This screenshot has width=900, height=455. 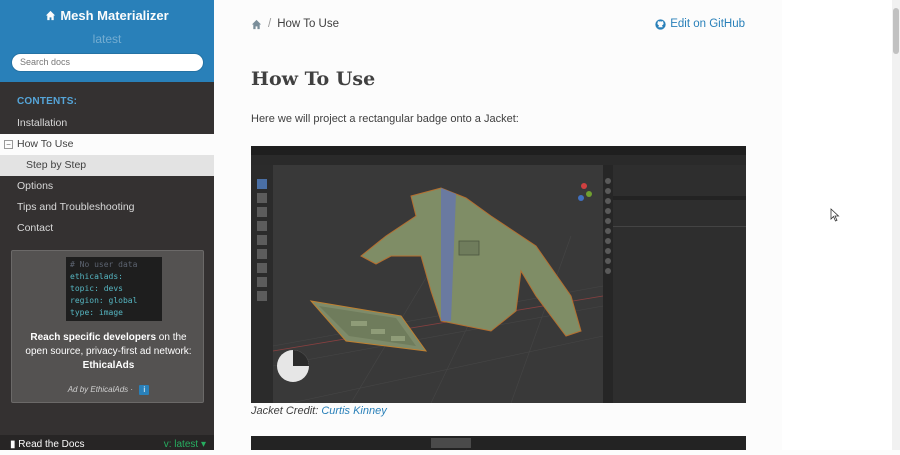 What do you see at coordinates (107, 442) in the screenshot?
I see `rtd-version-bar: ▮ Read the Docs v: latest ▾` at bounding box center [107, 442].